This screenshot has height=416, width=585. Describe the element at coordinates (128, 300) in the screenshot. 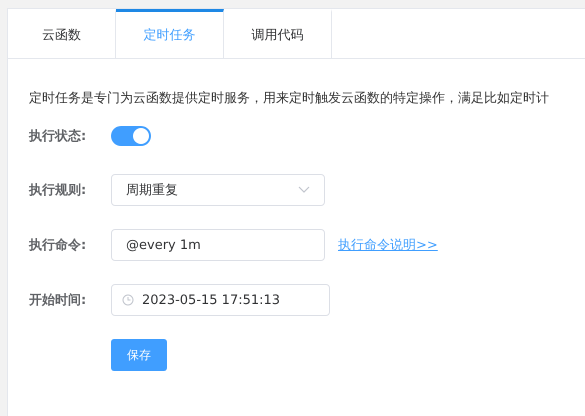

I see `clock-icon` at that location.